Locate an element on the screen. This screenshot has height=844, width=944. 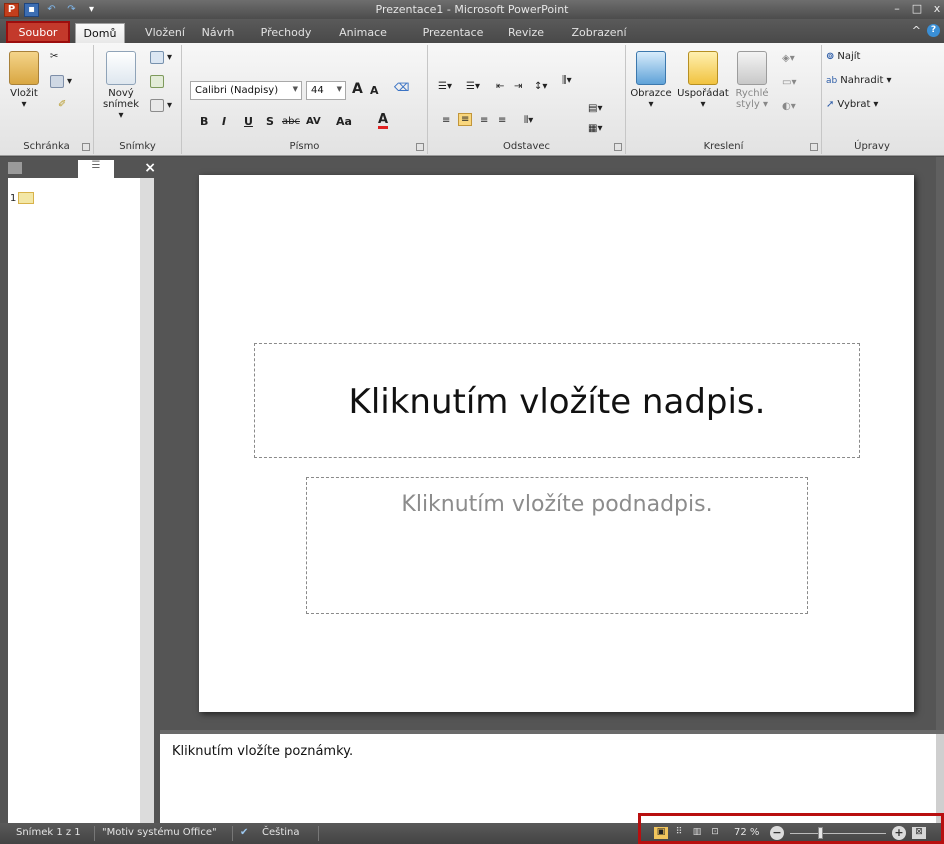
section-icon is located at coordinates (157, 105).